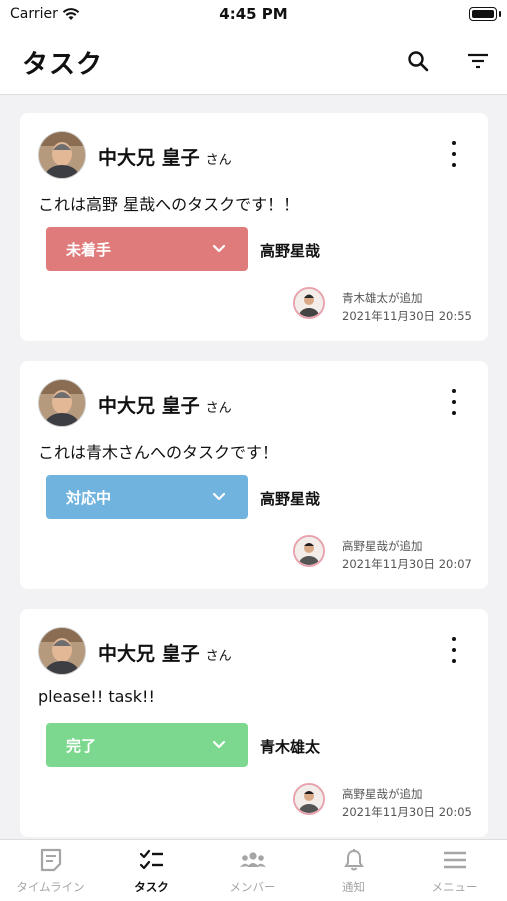 This screenshot has height=901, width=507. What do you see at coordinates (407, 812) in the screenshot?
I see `added-timestamp: 2021年11月30日 20:05` at bounding box center [407, 812].